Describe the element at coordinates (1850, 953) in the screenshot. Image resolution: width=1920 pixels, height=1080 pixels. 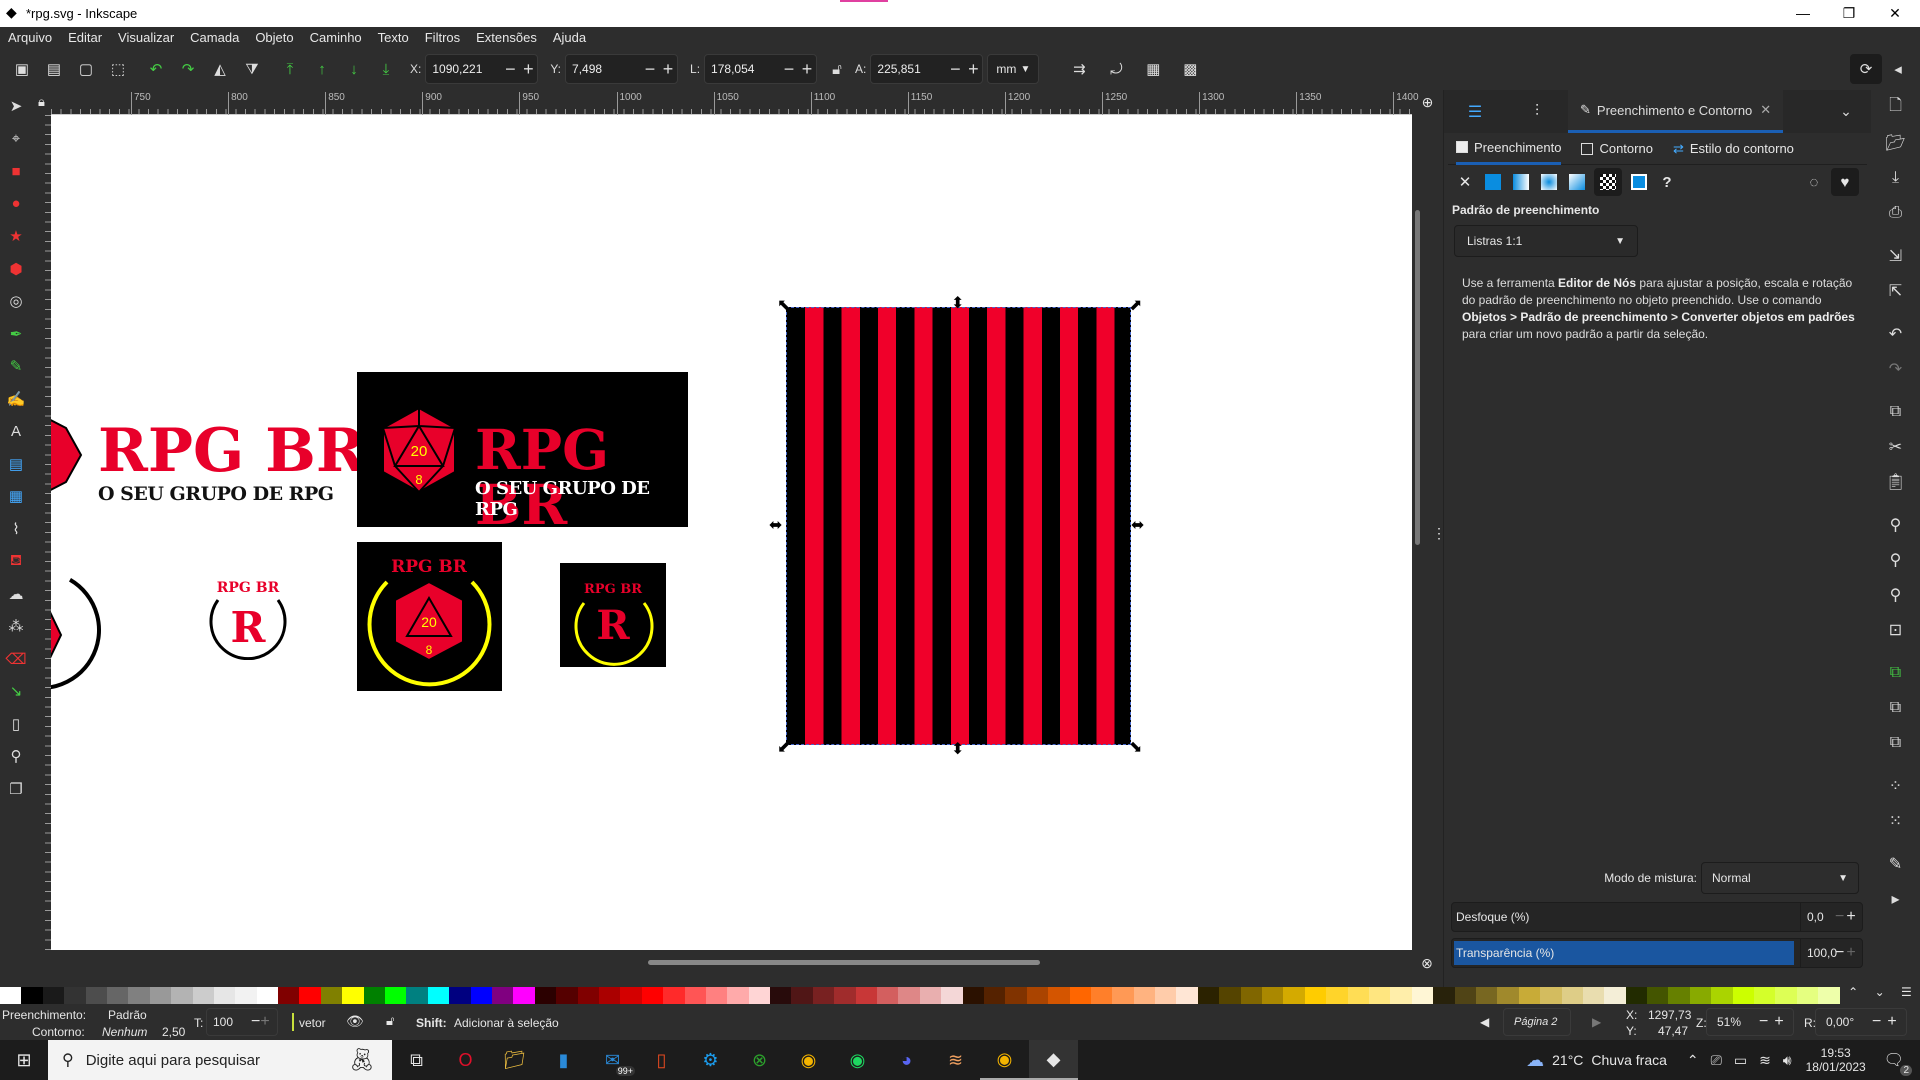
I see `opacity-increment: +` at that location.